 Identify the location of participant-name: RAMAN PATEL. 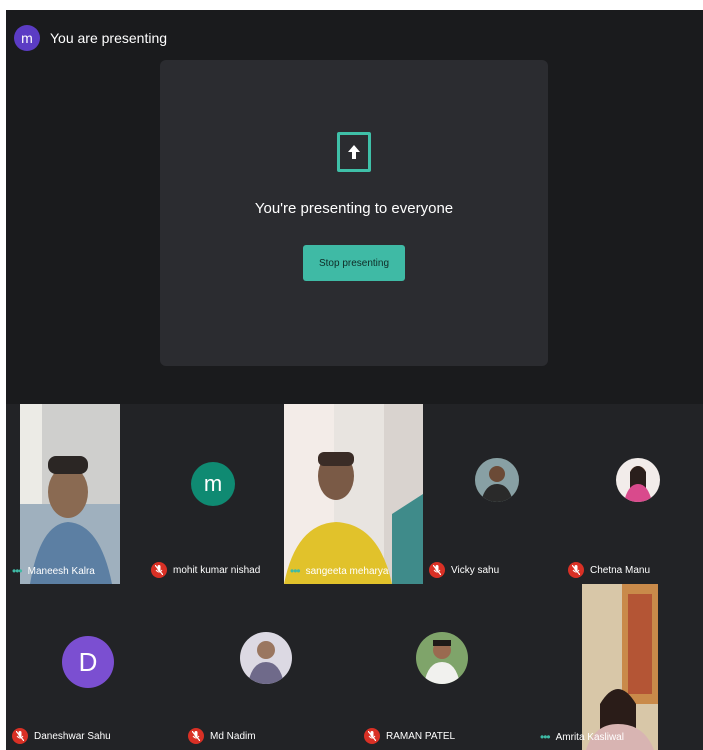
(421, 736).